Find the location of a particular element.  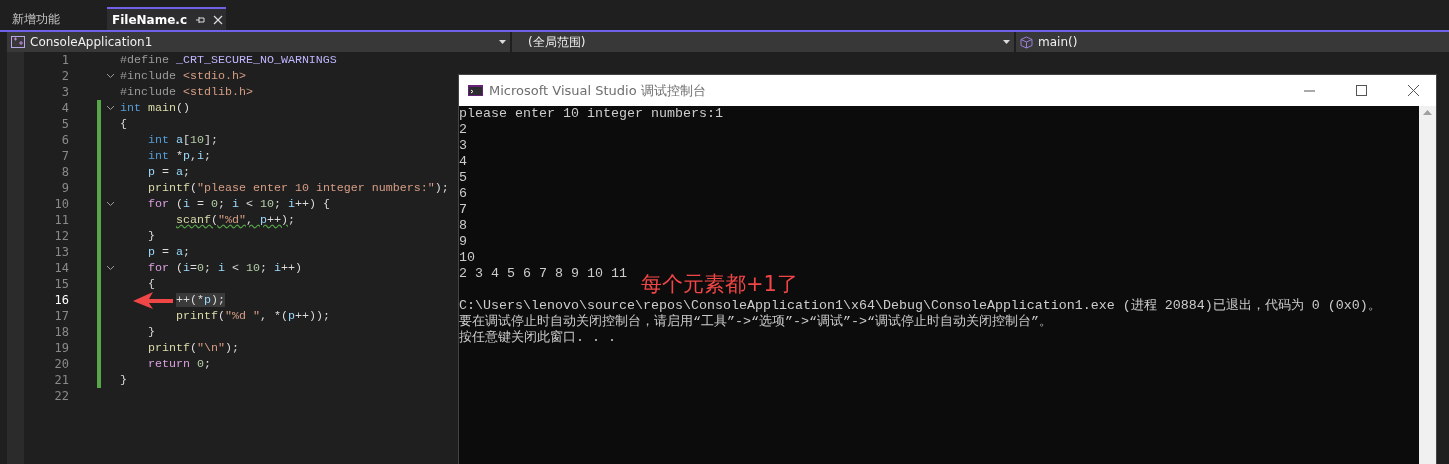

code-line: for (i=0; i < 10; i++) is located at coordinates (224, 268).